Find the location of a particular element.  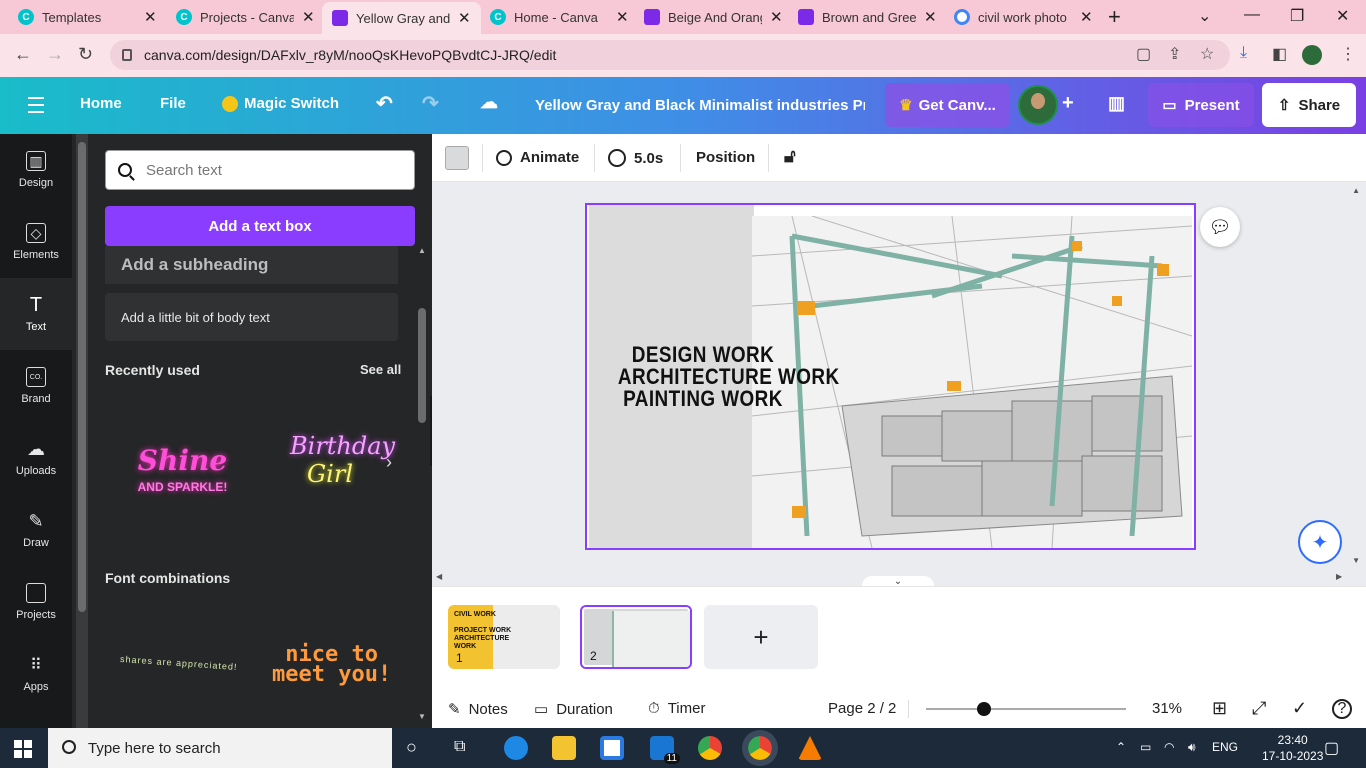

add-text-box-button: Add a text box is located at coordinates (260, 226).